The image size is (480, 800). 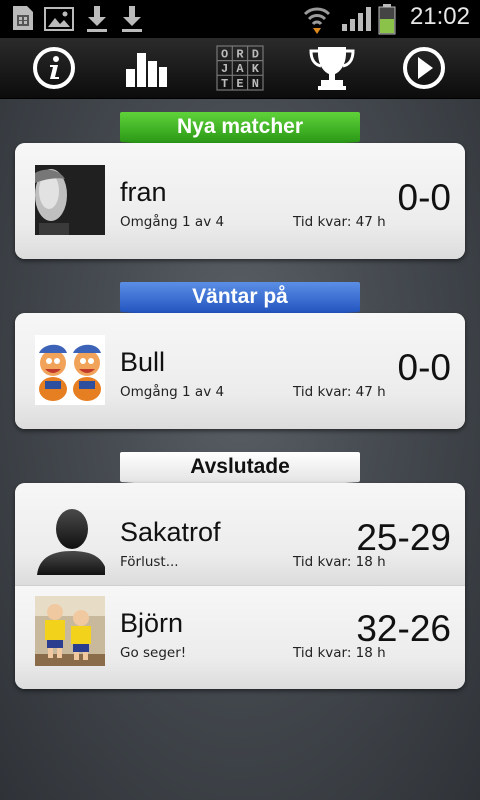 What do you see at coordinates (255, 55) in the screenshot?
I see `logo-letter: D` at bounding box center [255, 55].